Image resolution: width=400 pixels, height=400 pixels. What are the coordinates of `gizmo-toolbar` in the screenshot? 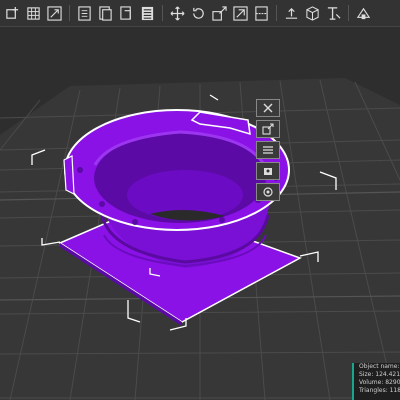 It's located at (268, 151).